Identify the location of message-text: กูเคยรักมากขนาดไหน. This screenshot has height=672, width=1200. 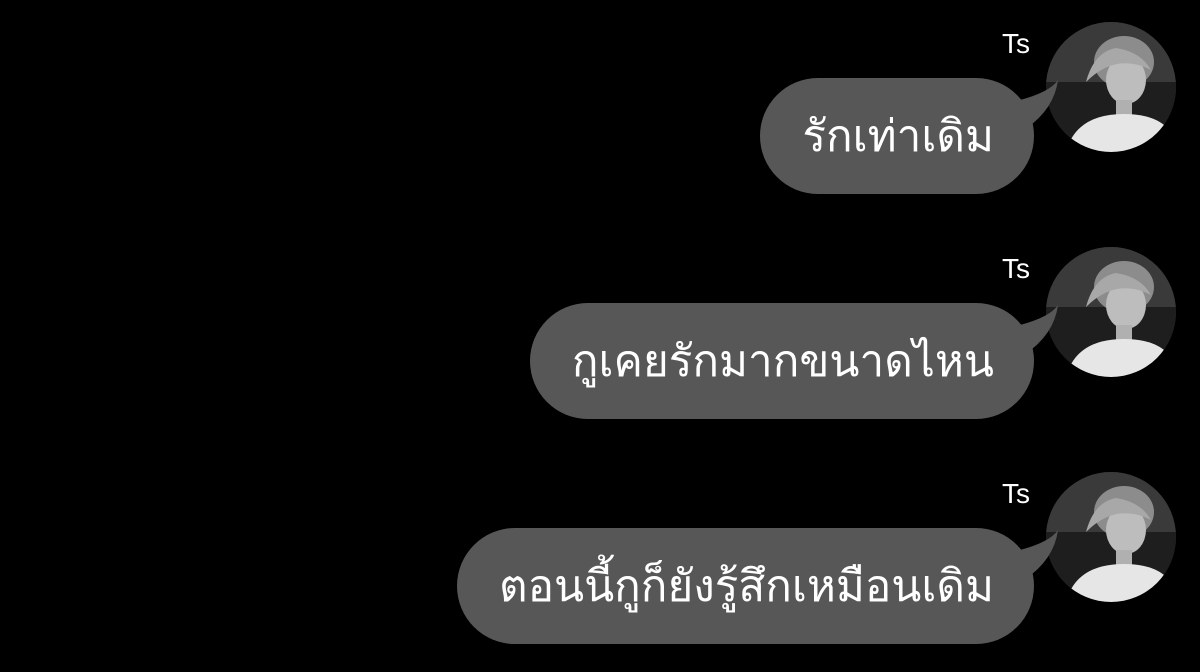
(781, 361).